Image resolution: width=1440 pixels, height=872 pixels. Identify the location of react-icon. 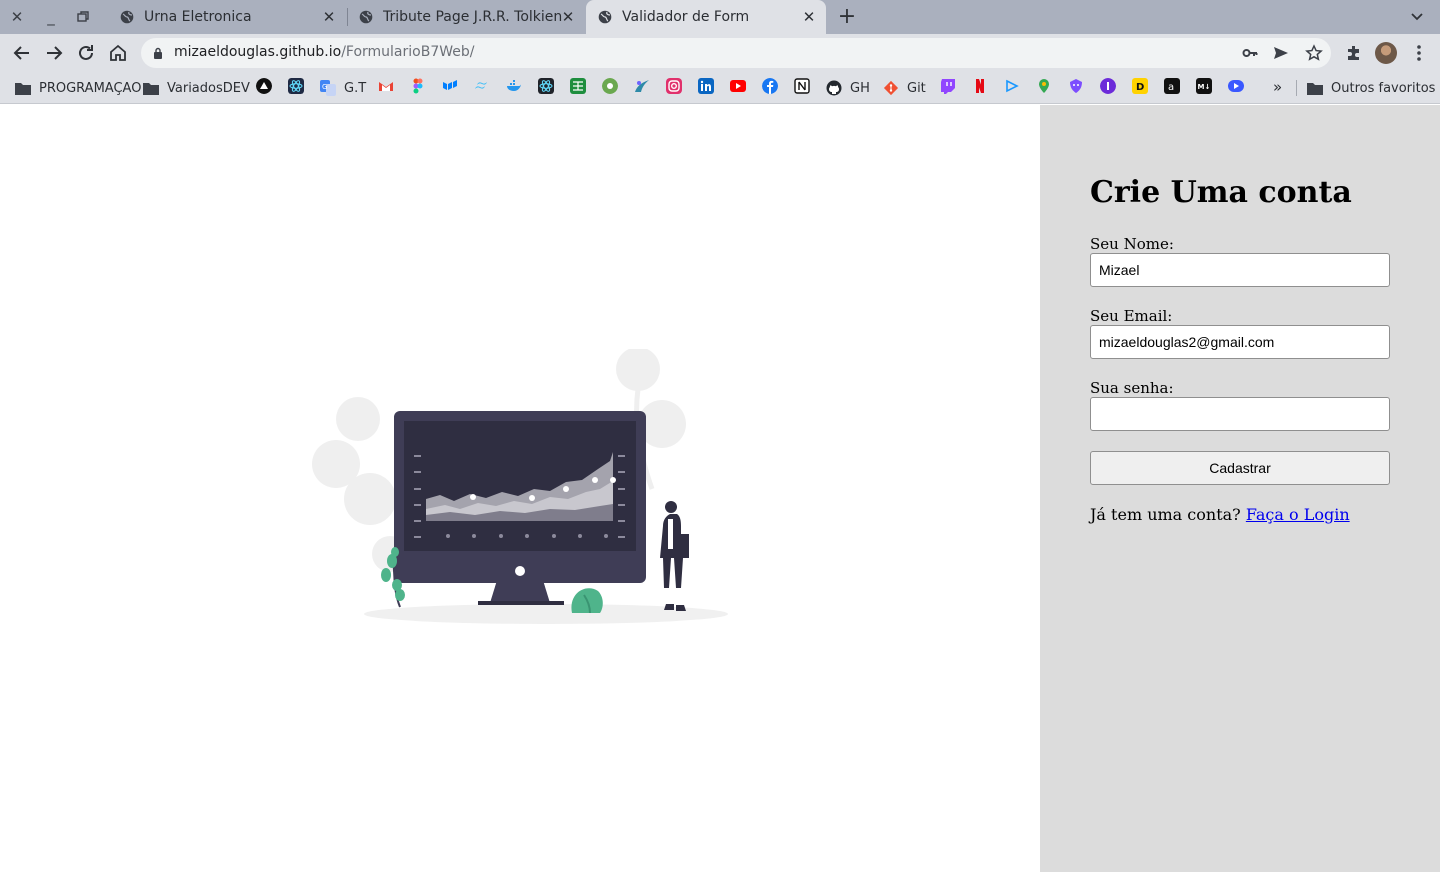
(296, 86).